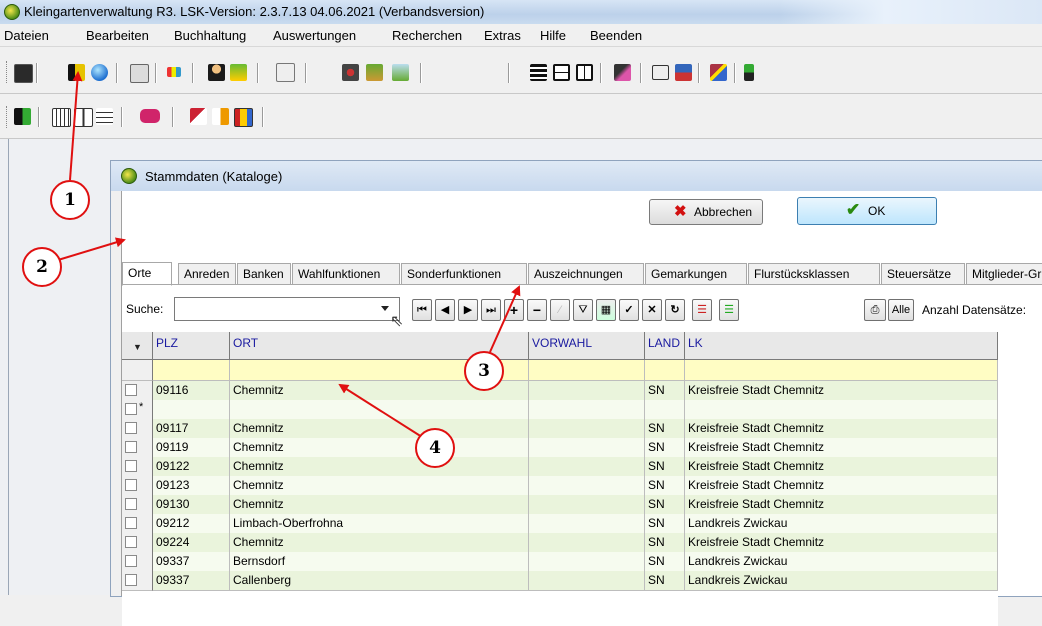 This screenshot has height=626, width=1042. I want to click on callout-3: 3, so click(484, 371).